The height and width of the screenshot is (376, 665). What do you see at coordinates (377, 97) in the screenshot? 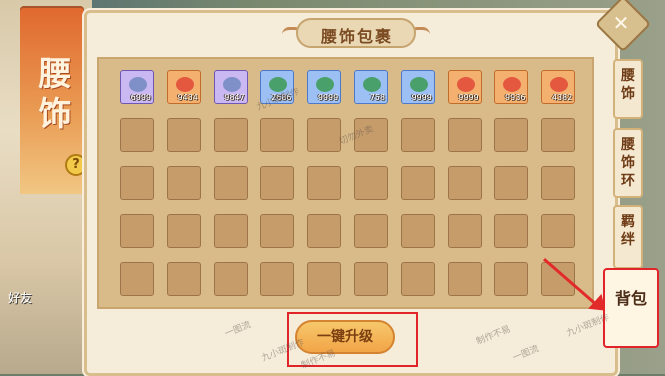
I see `item-quantity: 758` at bounding box center [377, 97].